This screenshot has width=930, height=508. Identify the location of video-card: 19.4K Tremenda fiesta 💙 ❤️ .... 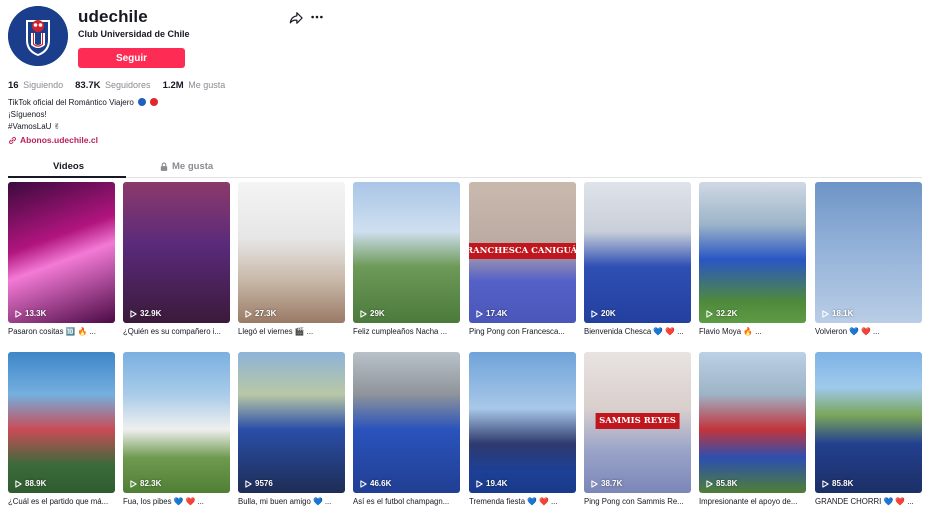
(522, 429).